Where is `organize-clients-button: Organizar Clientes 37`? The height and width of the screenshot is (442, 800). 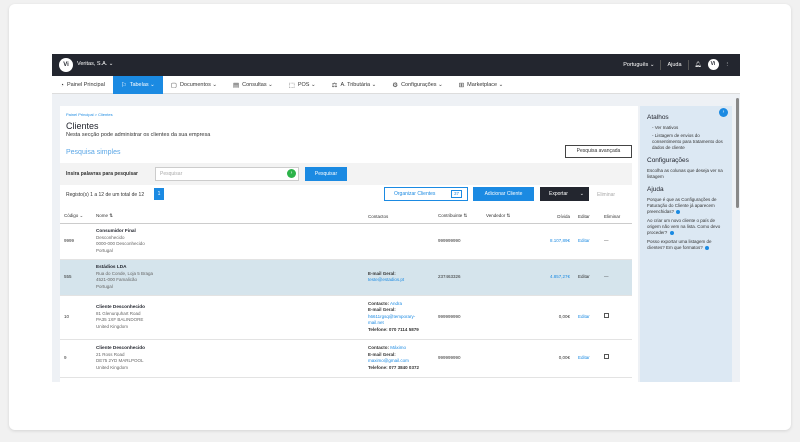 organize-clients-button: Organizar Clientes 37 is located at coordinates (426, 194).